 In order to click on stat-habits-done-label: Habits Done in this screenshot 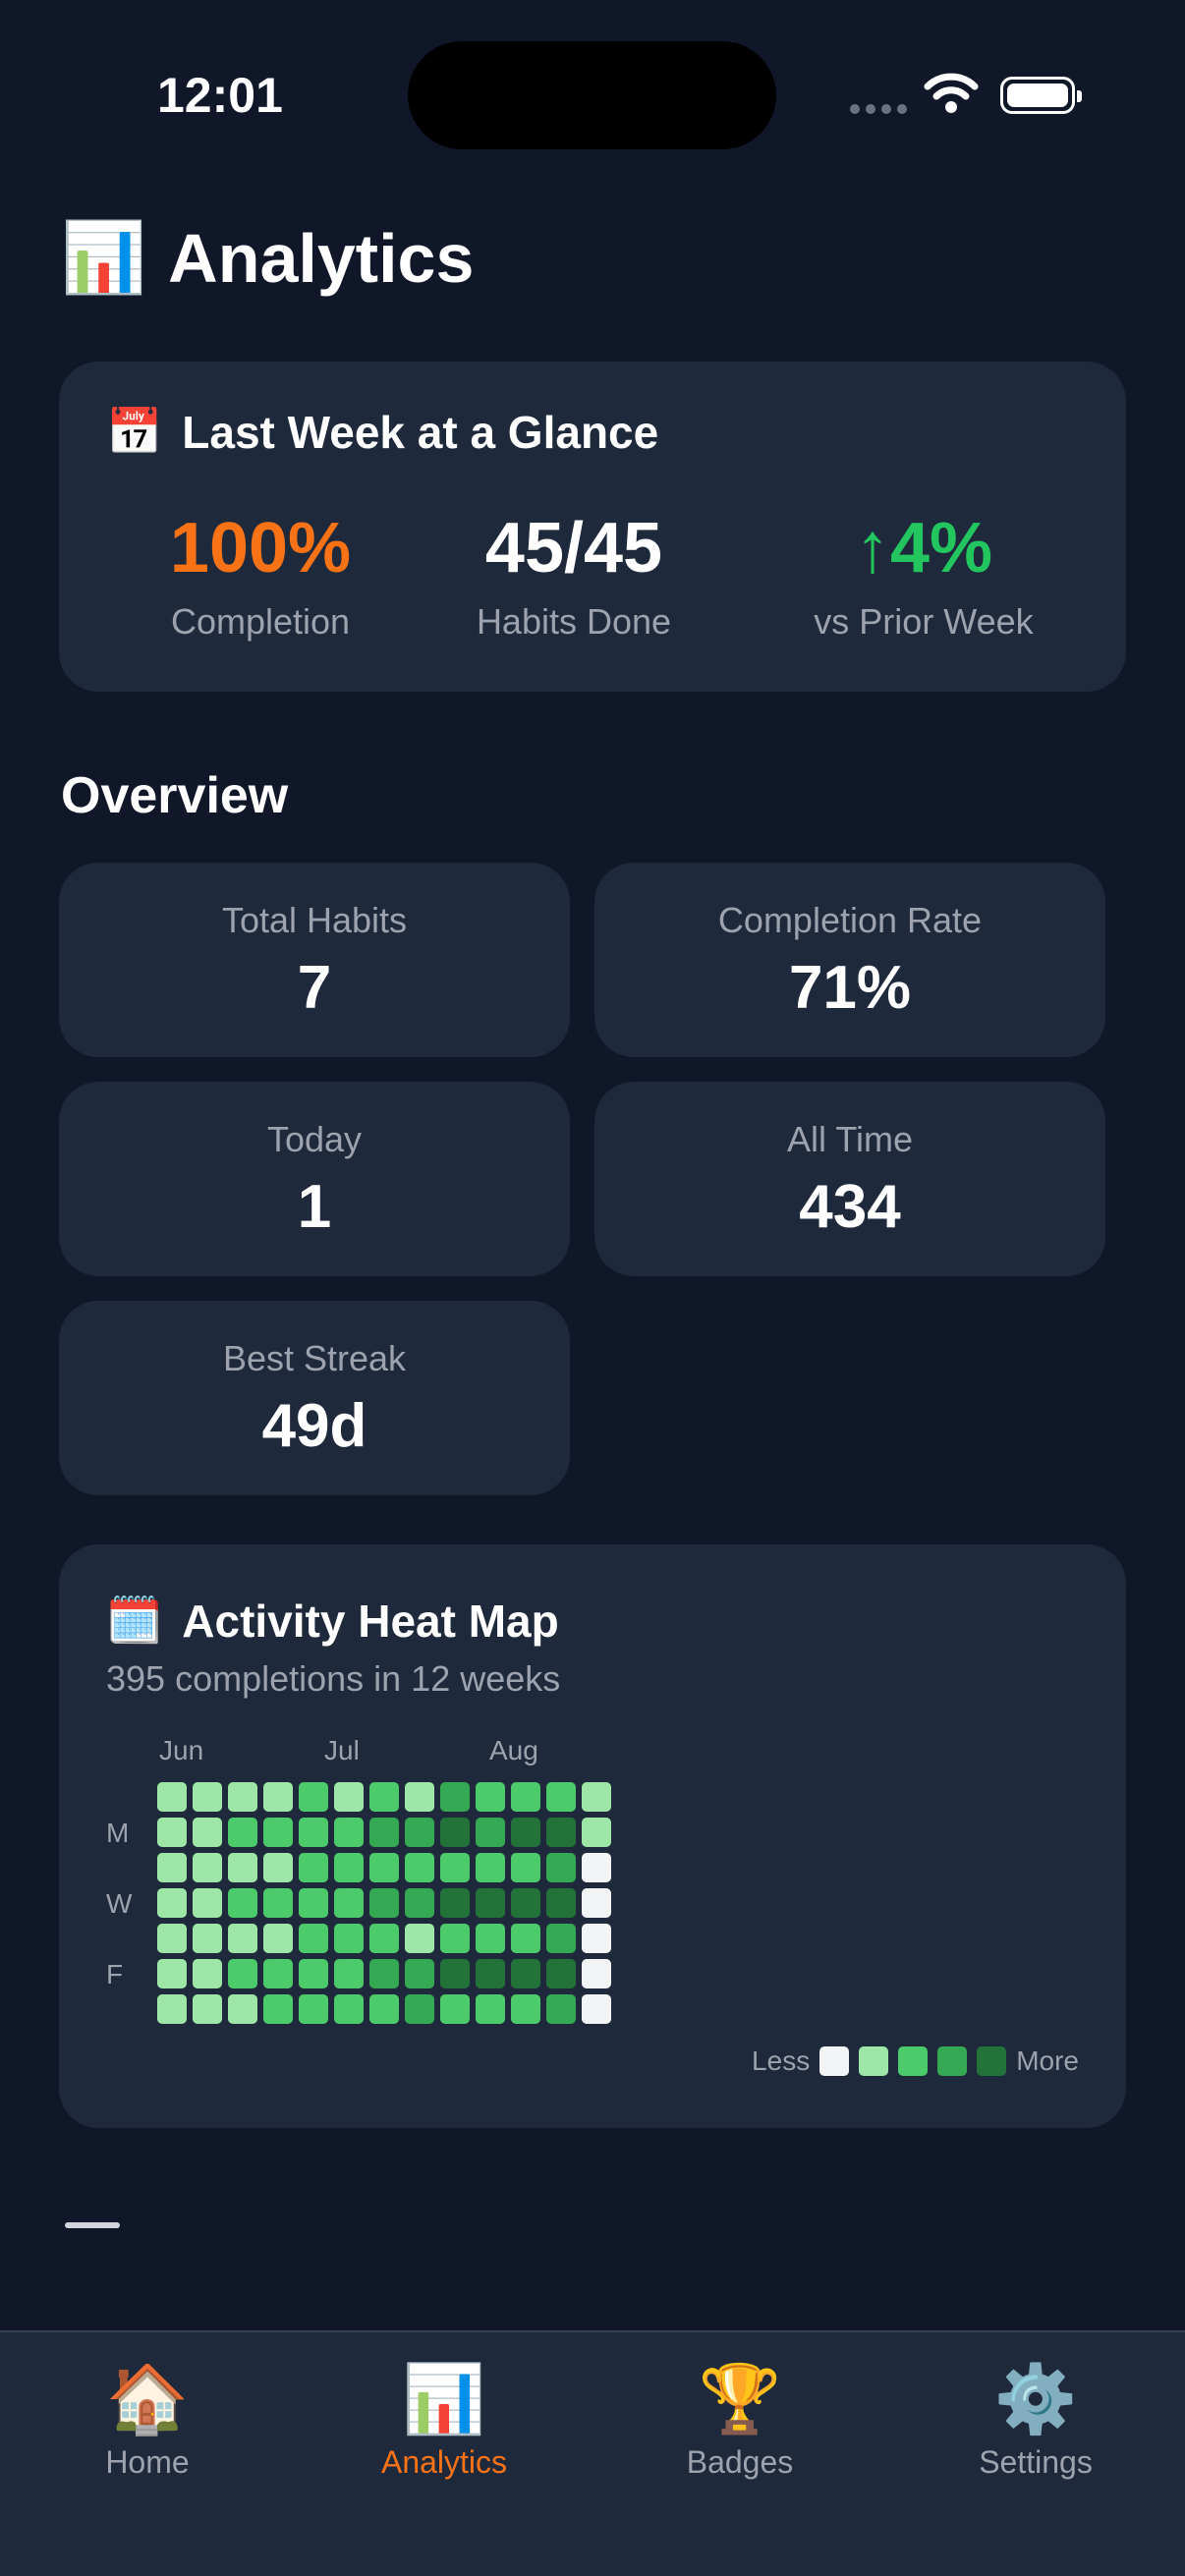, I will do `click(574, 621)`.